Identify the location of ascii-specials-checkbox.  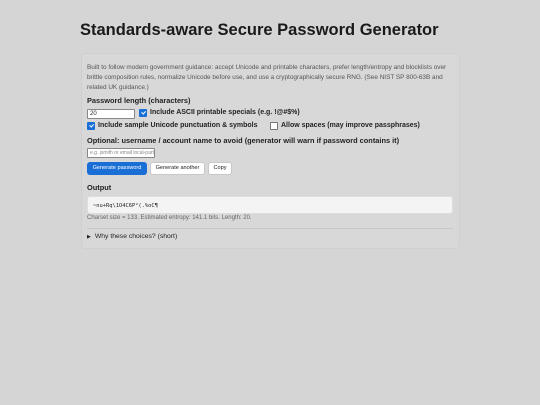
(143, 113).